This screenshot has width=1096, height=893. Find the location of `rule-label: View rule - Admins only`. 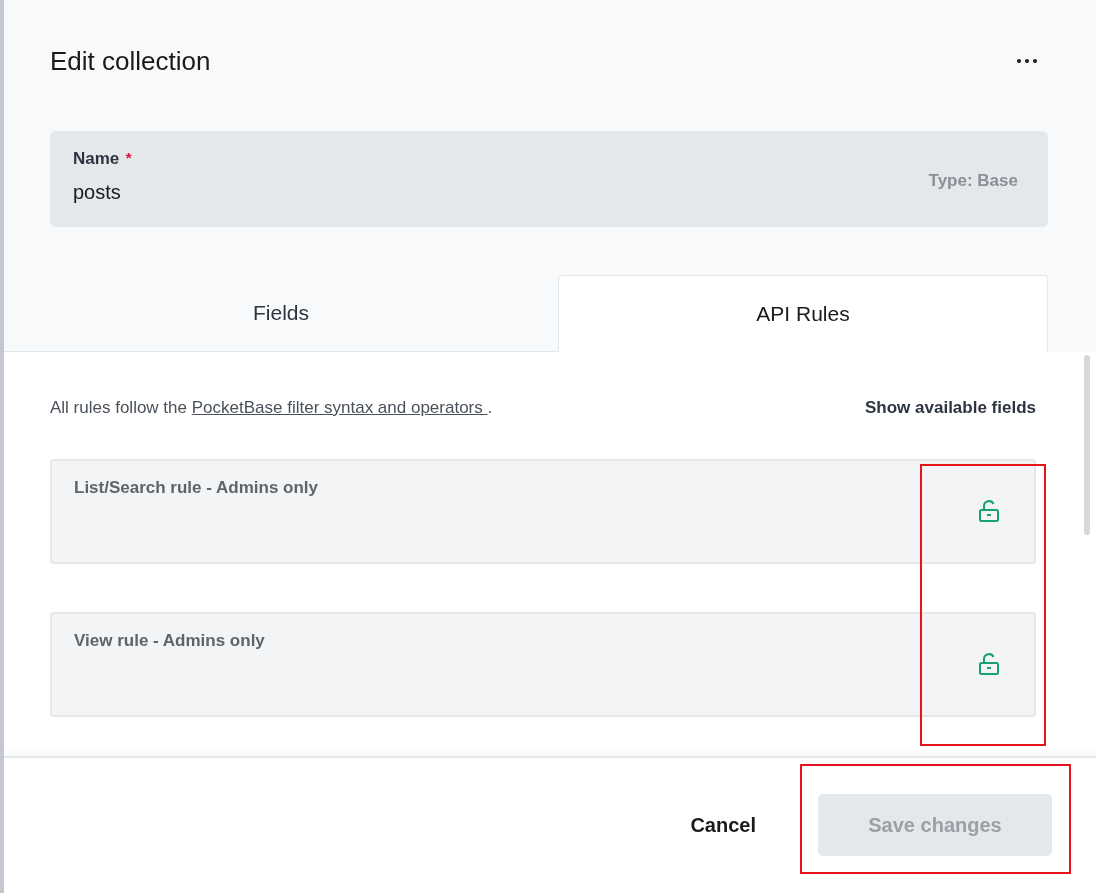

rule-label: View rule - Admins only is located at coordinates (169, 641).